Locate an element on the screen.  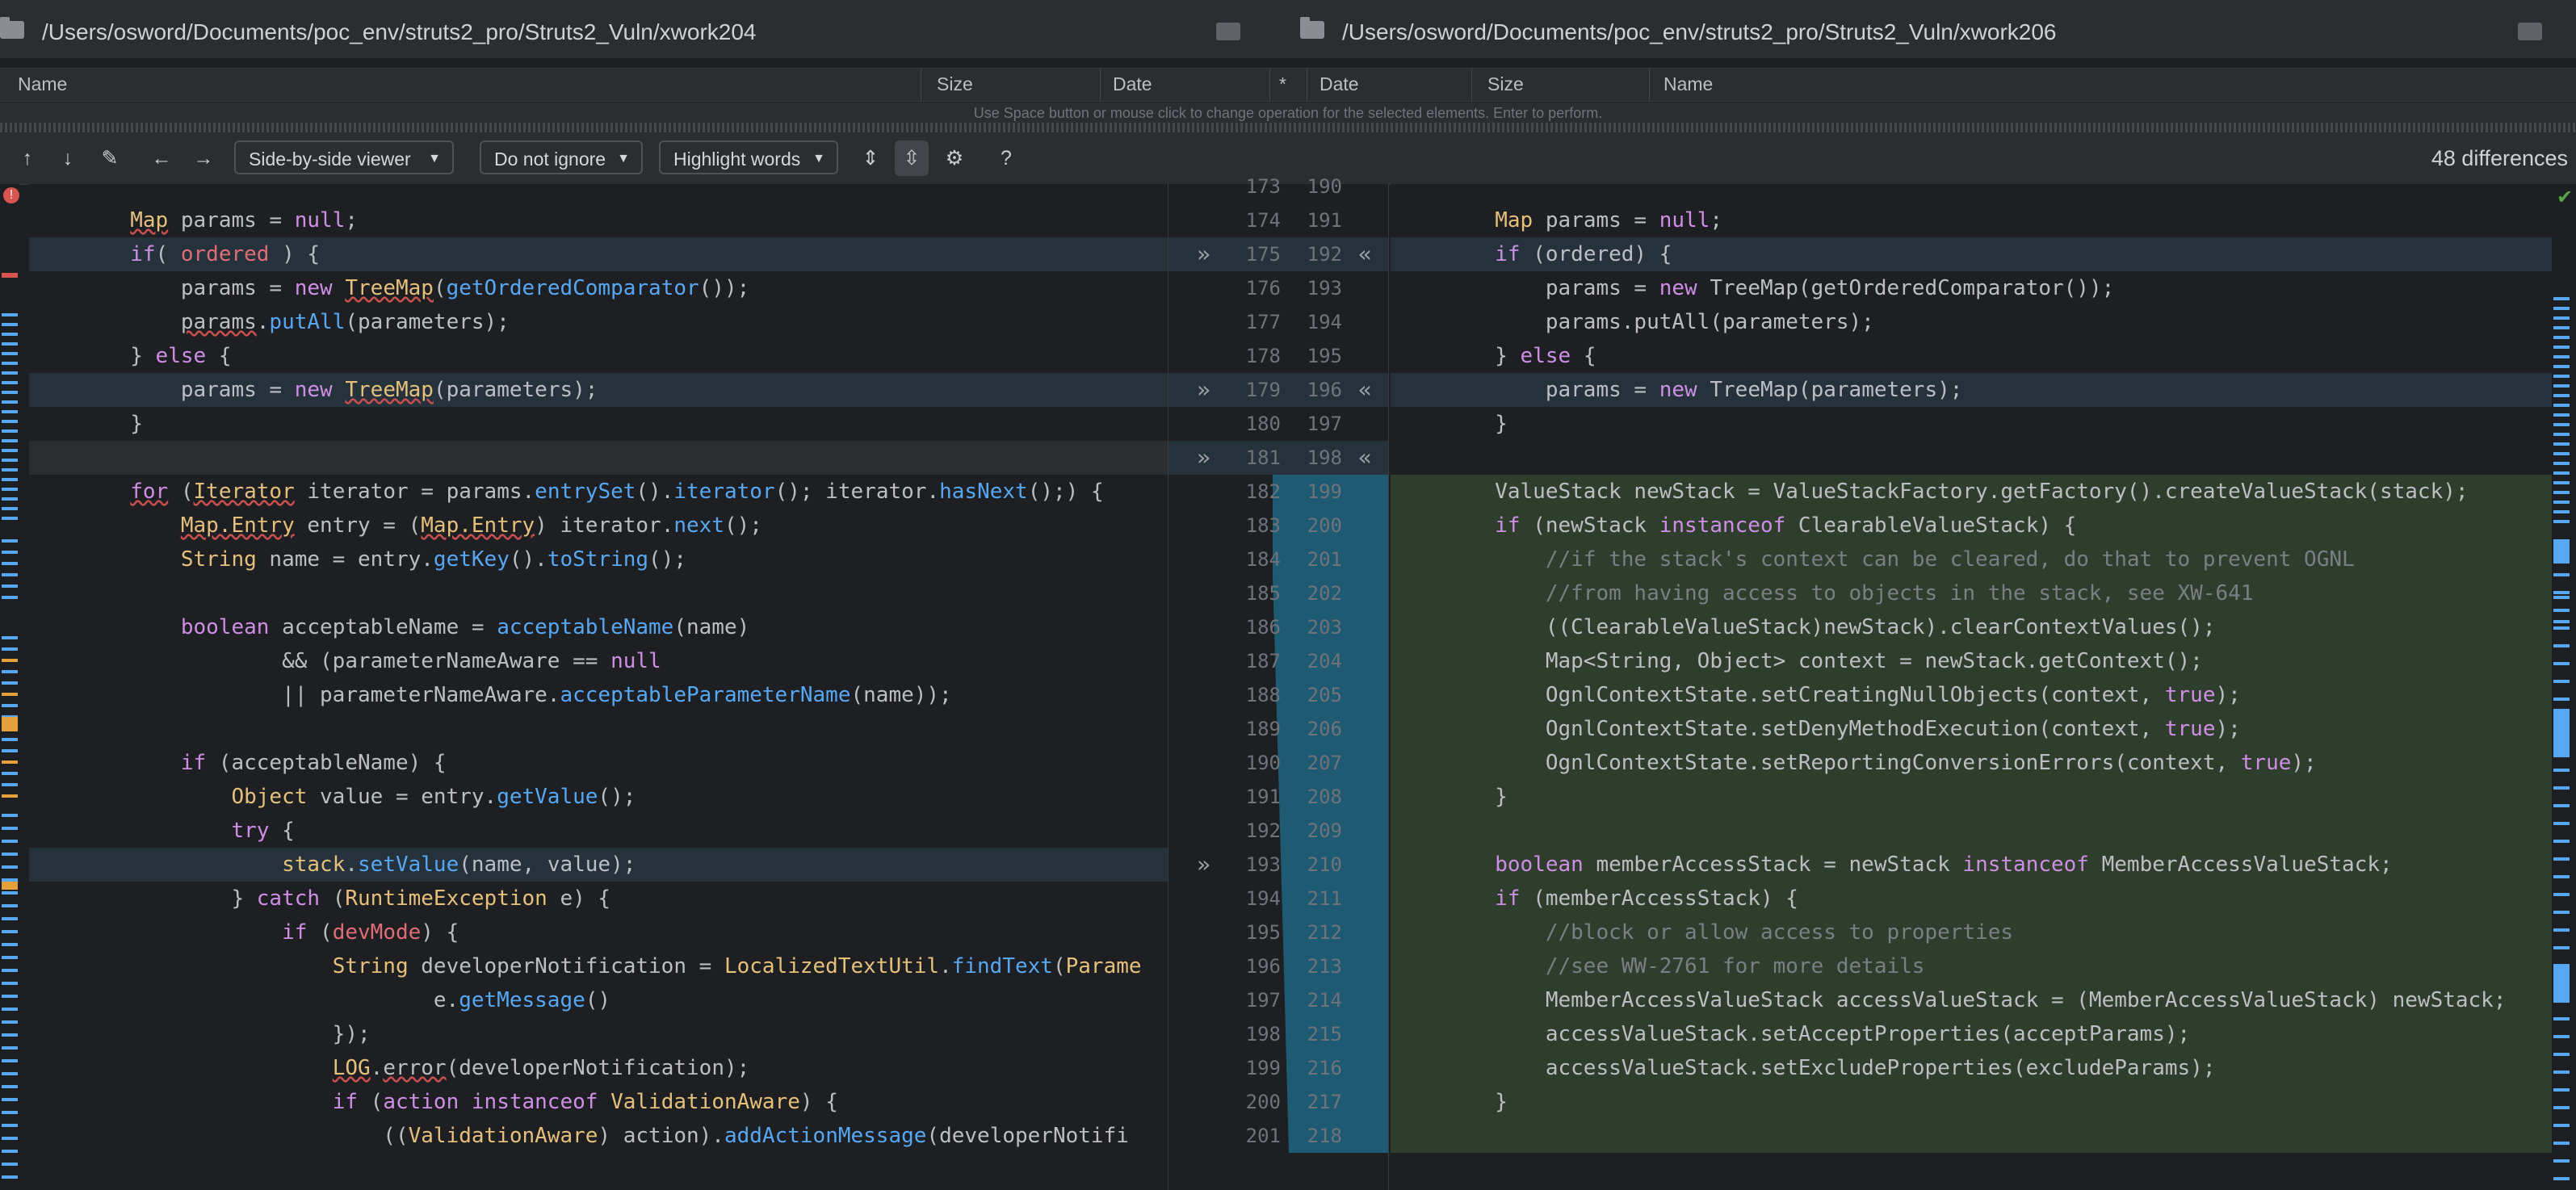
left-code-line: } is located at coordinates (86, 424).